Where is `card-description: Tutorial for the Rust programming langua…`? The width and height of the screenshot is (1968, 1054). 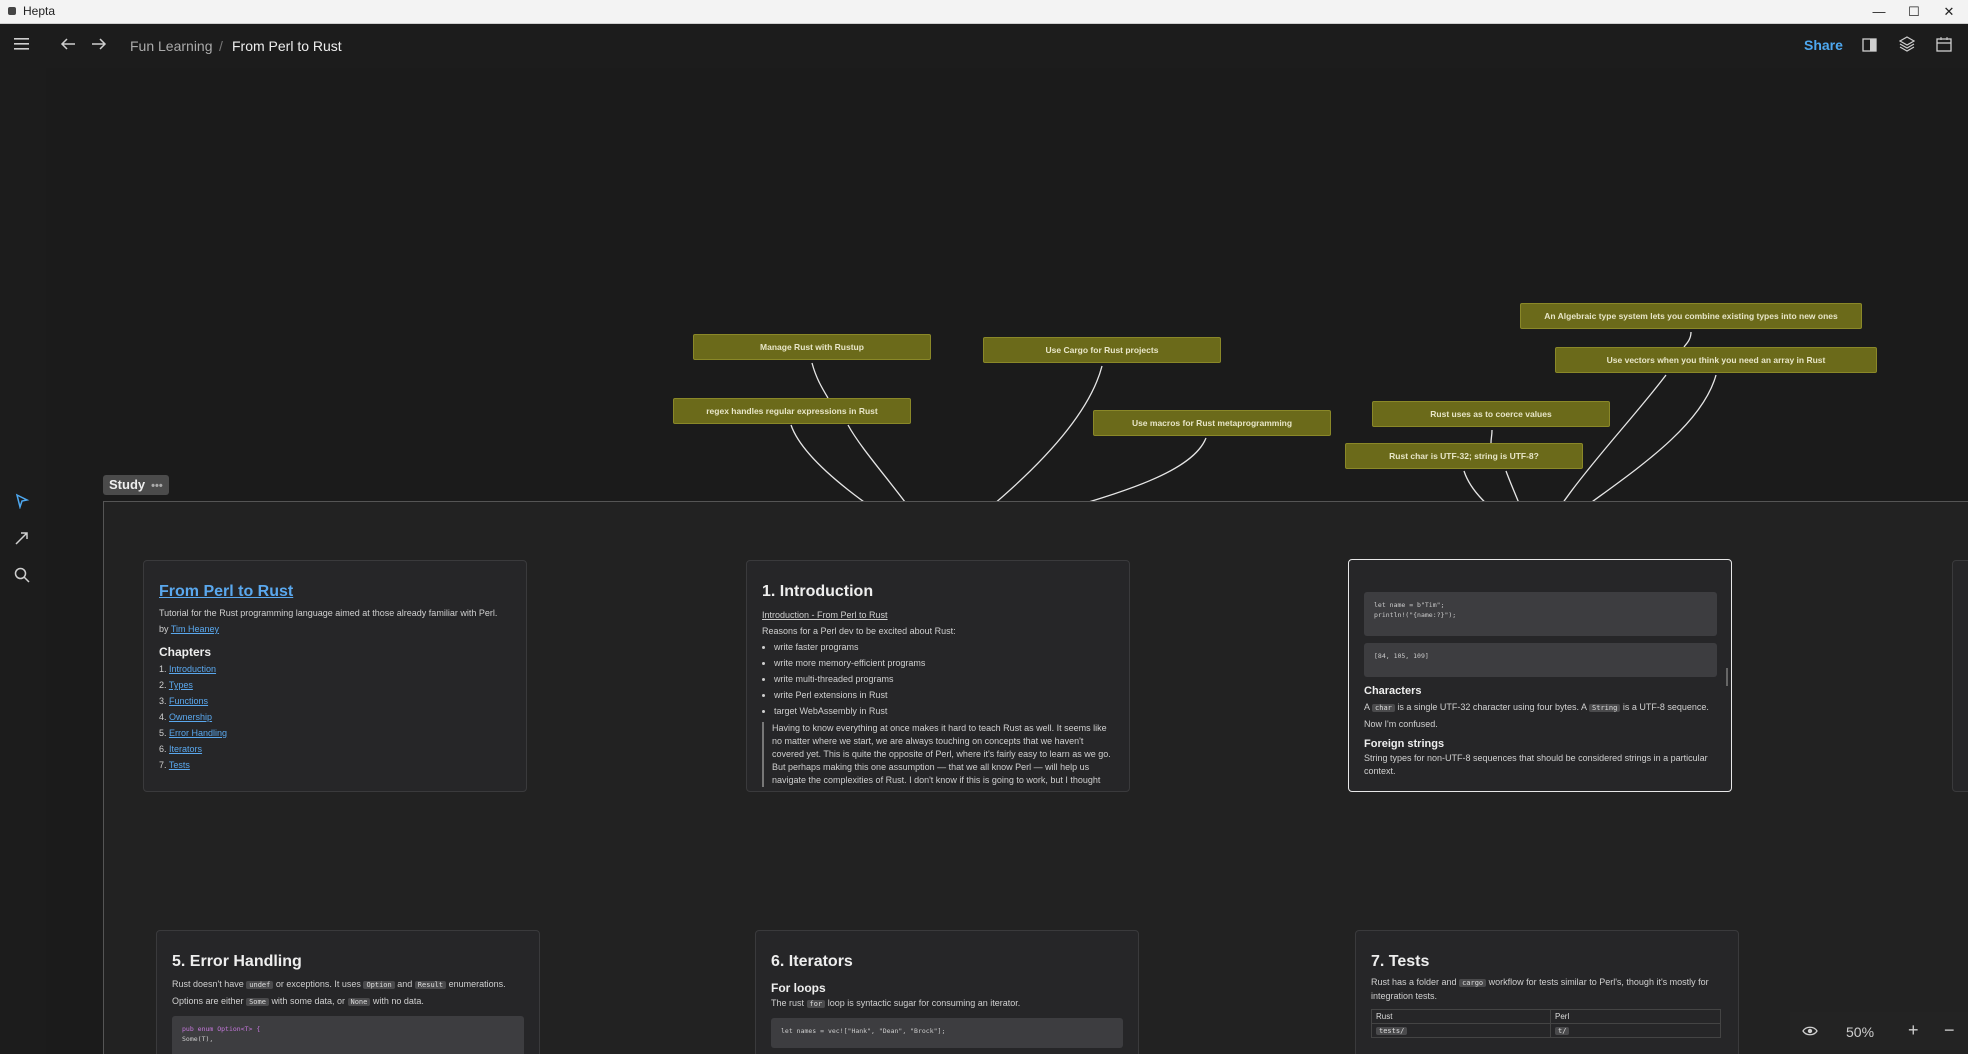 card-description: Tutorial for the Rust programming langua… is located at coordinates (328, 613).